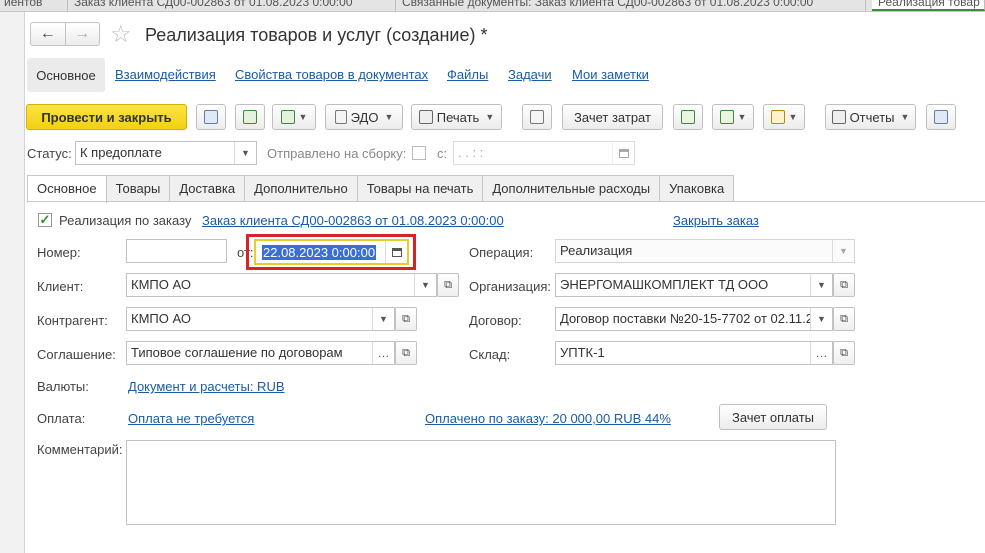  What do you see at coordinates (34, 5) in the screenshot?
I see `document-tab: иентов` at bounding box center [34, 5].